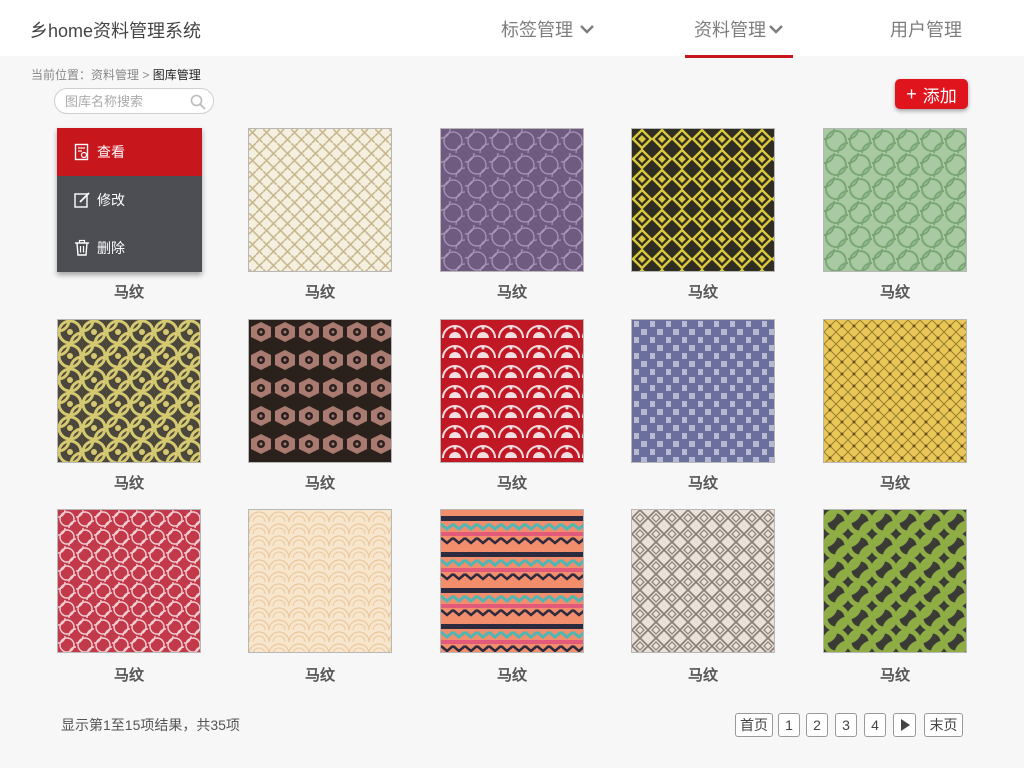 The height and width of the screenshot is (768, 1024). What do you see at coordinates (111, 200) in the screenshot?
I see `edit-label: 修改` at bounding box center [111, 200].